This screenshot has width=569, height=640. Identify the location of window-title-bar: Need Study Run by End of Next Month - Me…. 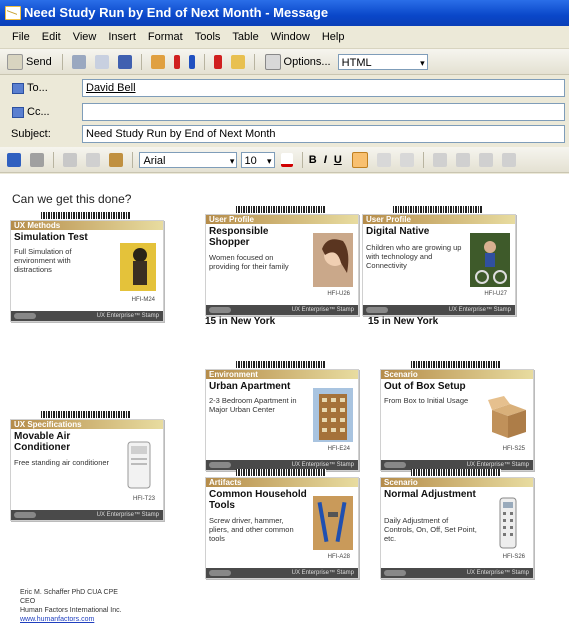
(284, 13).